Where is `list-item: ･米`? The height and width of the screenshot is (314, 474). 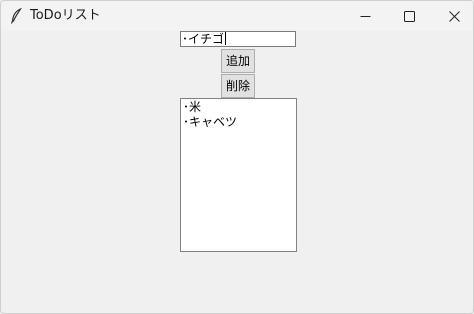 list-item: ･米 is located at coordinates (239, 107).